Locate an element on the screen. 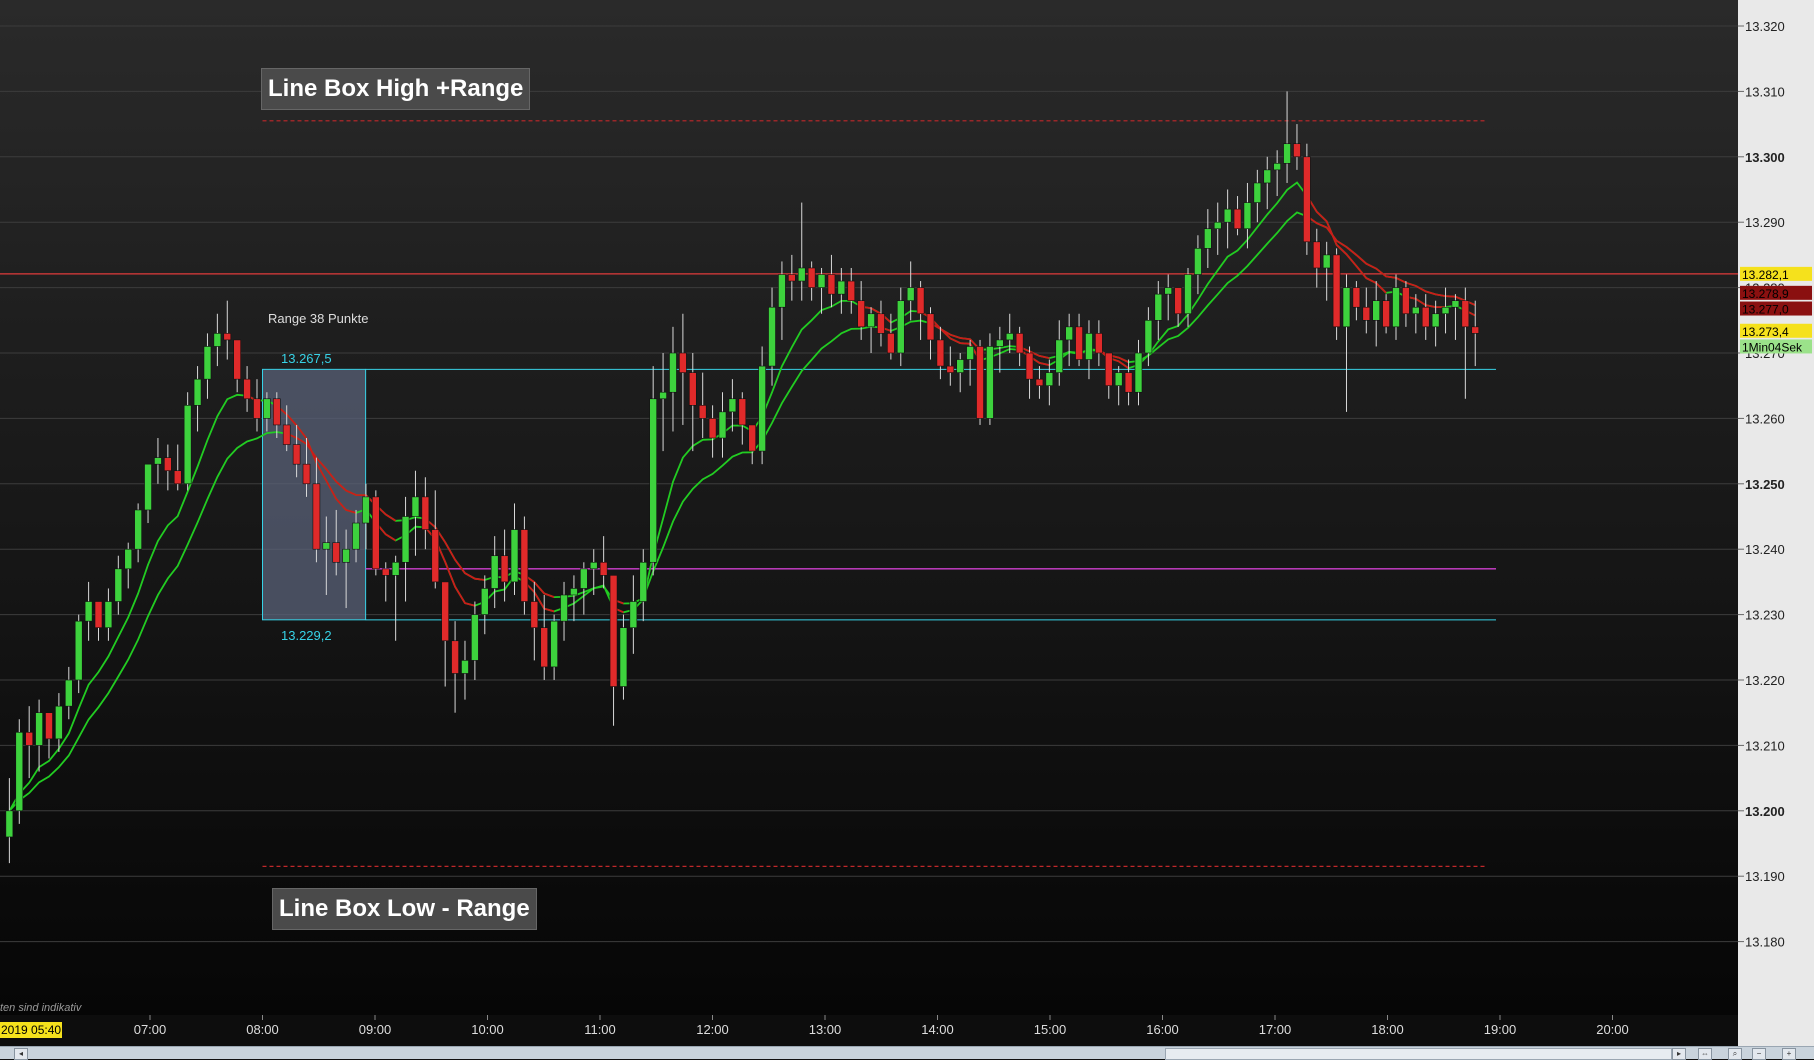 This screenshot has height=1060, width=1814. x-tick-label: 18:00 is located at coordinates (1387, 1029).